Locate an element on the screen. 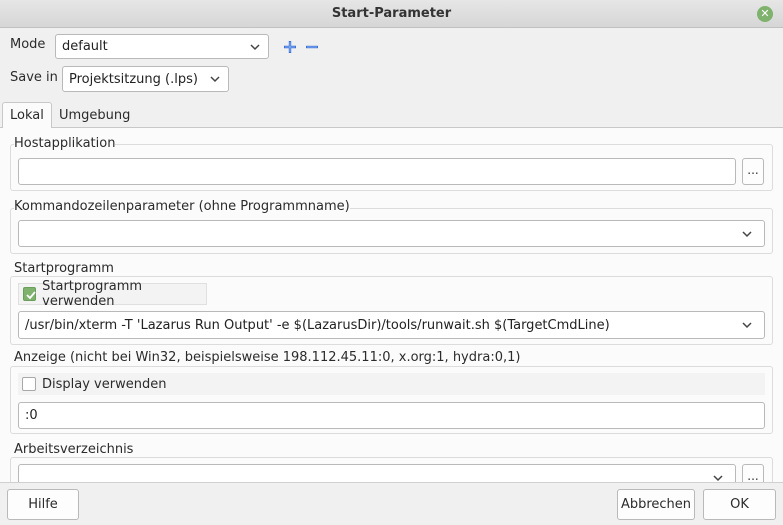 The width and height of the screenshot is (783, 525). cancel-button: Abbrechen is located at coordinates (656, 504).